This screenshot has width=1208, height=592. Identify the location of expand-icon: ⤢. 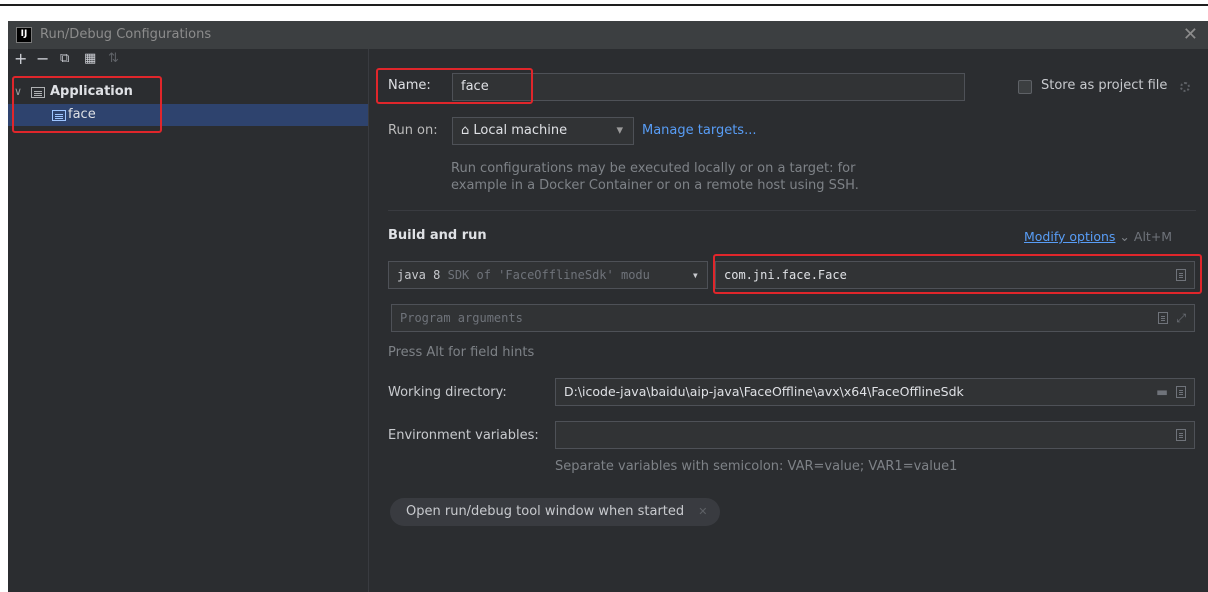
(1181, 318).